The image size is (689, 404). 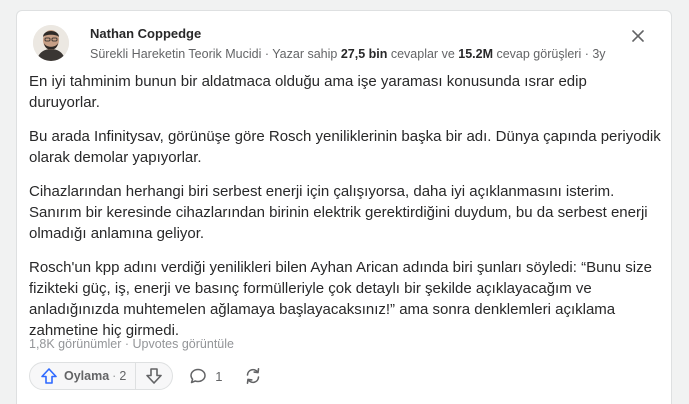 What do you see at coordinates (423, 54) in the screenshot?
I see `answers-suffix: cevaplar ve` at bounding box center [423, 54].